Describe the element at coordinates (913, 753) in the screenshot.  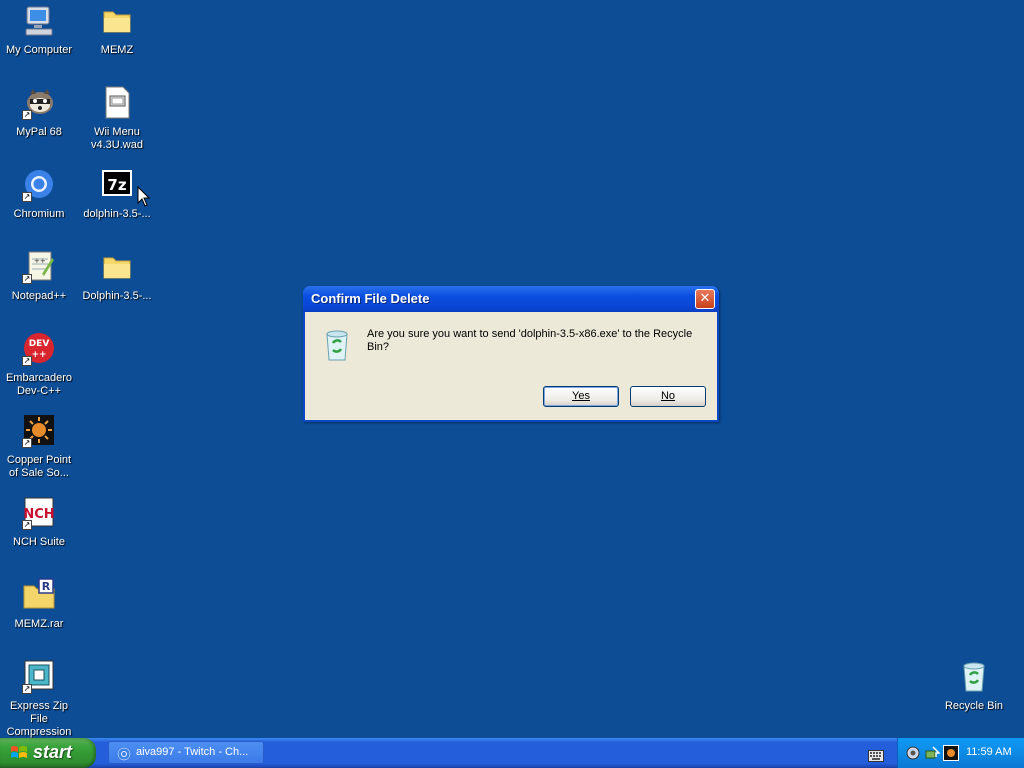
I see `network-icon` at that location.